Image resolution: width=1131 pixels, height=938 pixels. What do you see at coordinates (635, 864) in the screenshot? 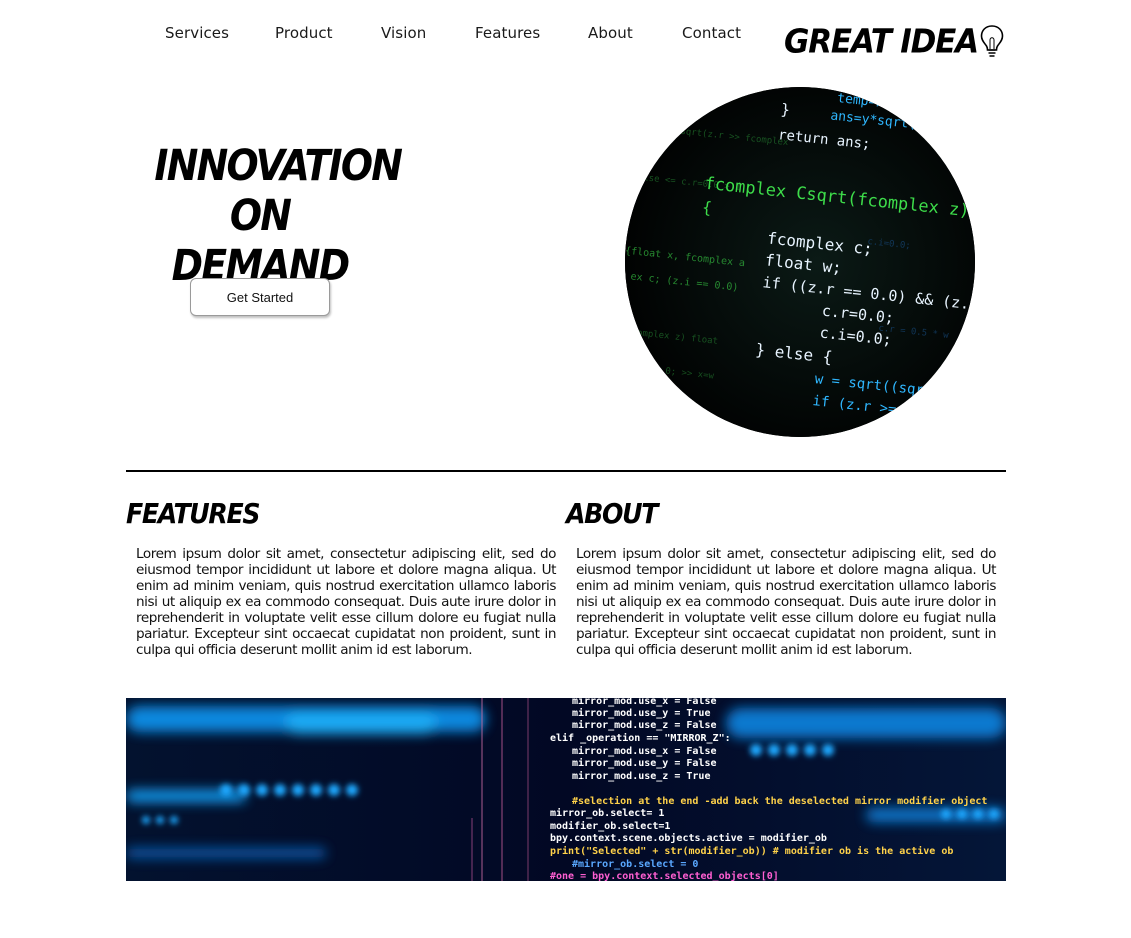
I see `banner-code-line: #mirror_ob.select = 0` at bounding box center [635, 864].